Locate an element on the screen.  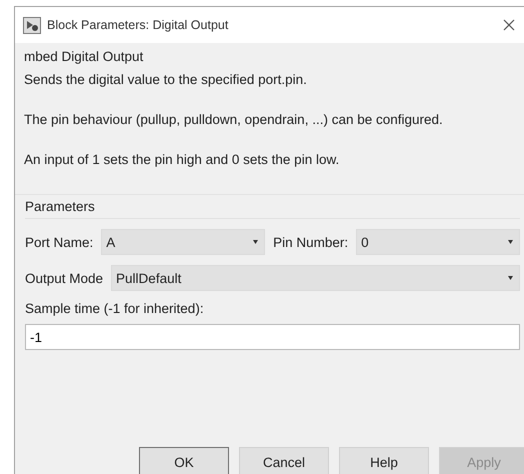
dialog-button: Help is located at coordinates (384, 460).